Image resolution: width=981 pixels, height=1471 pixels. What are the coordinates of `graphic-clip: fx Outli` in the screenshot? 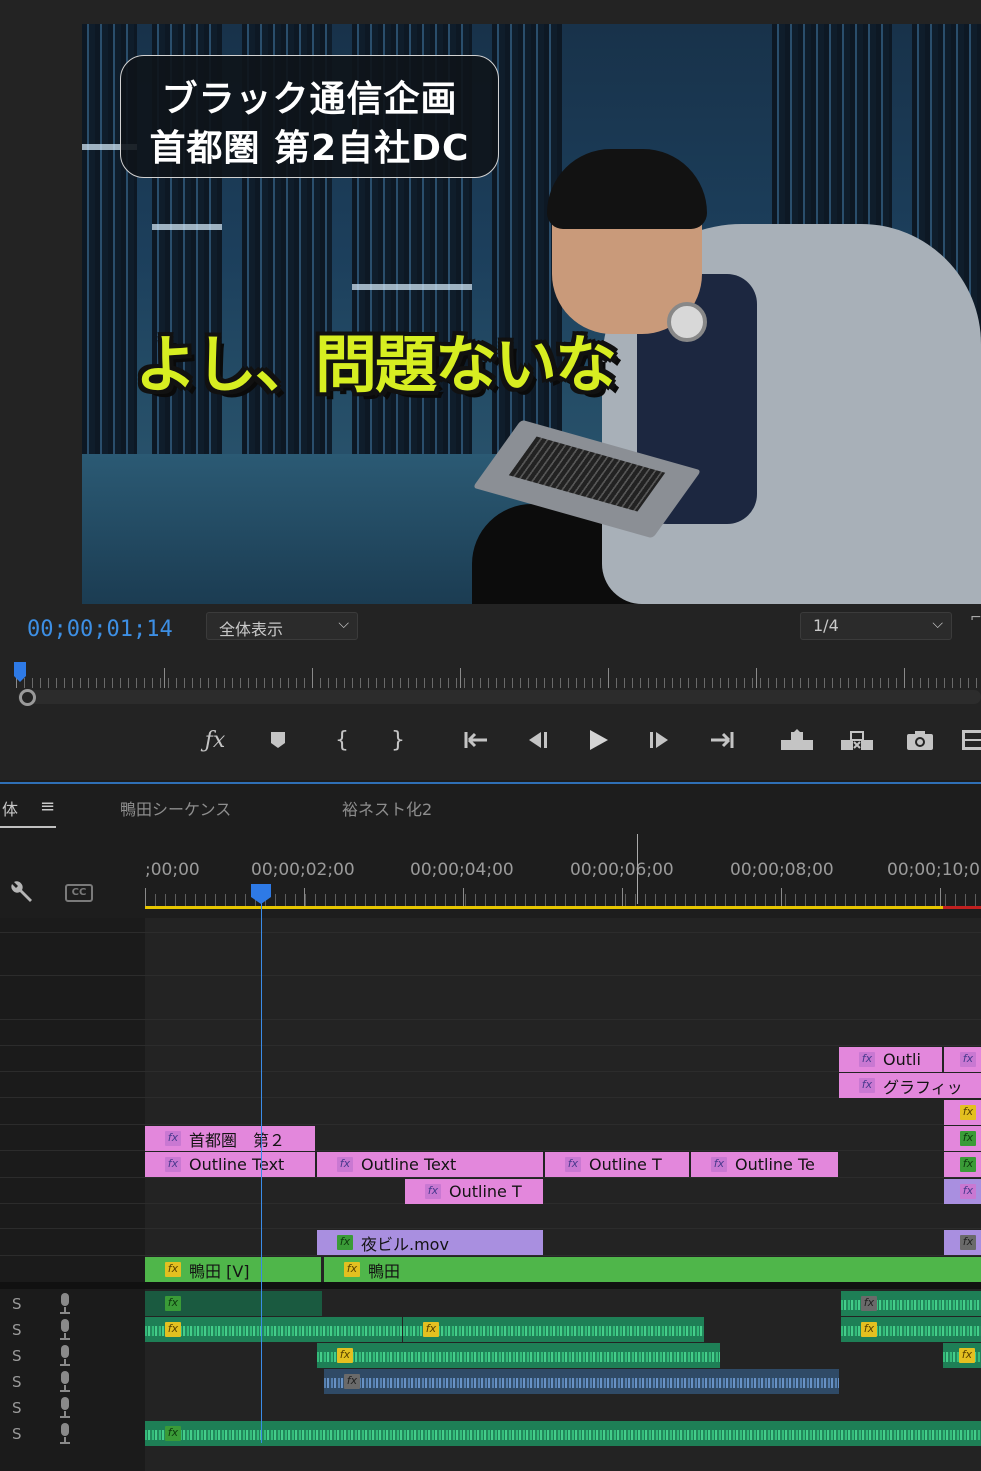 It's located at (890, 1059).